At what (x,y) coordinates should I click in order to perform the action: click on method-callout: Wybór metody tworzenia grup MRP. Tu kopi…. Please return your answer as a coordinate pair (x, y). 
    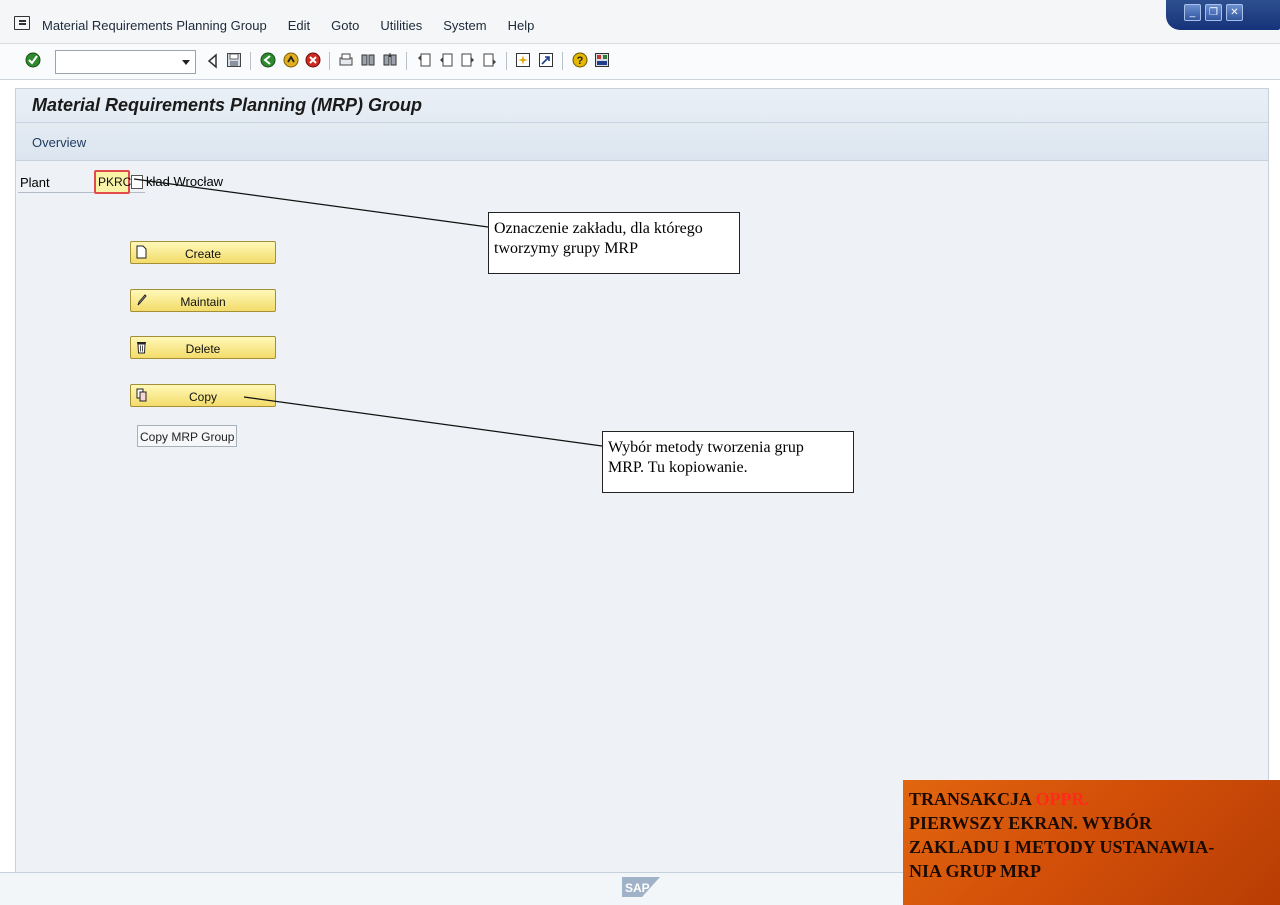
    Looking at the image, I should click on (728, 462).